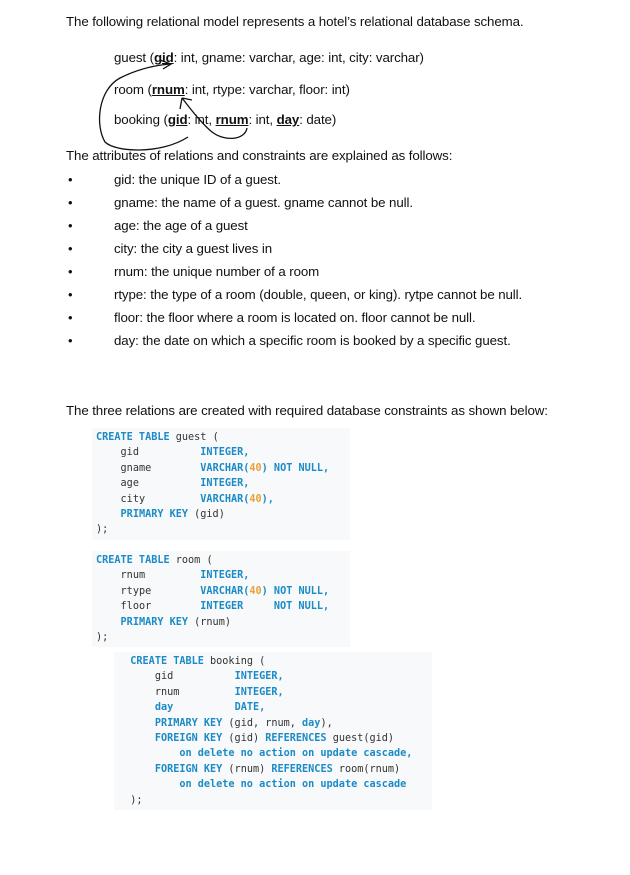 This screenshot has width=630, height=875. I want to click on paren: ),, so click(326, 723).